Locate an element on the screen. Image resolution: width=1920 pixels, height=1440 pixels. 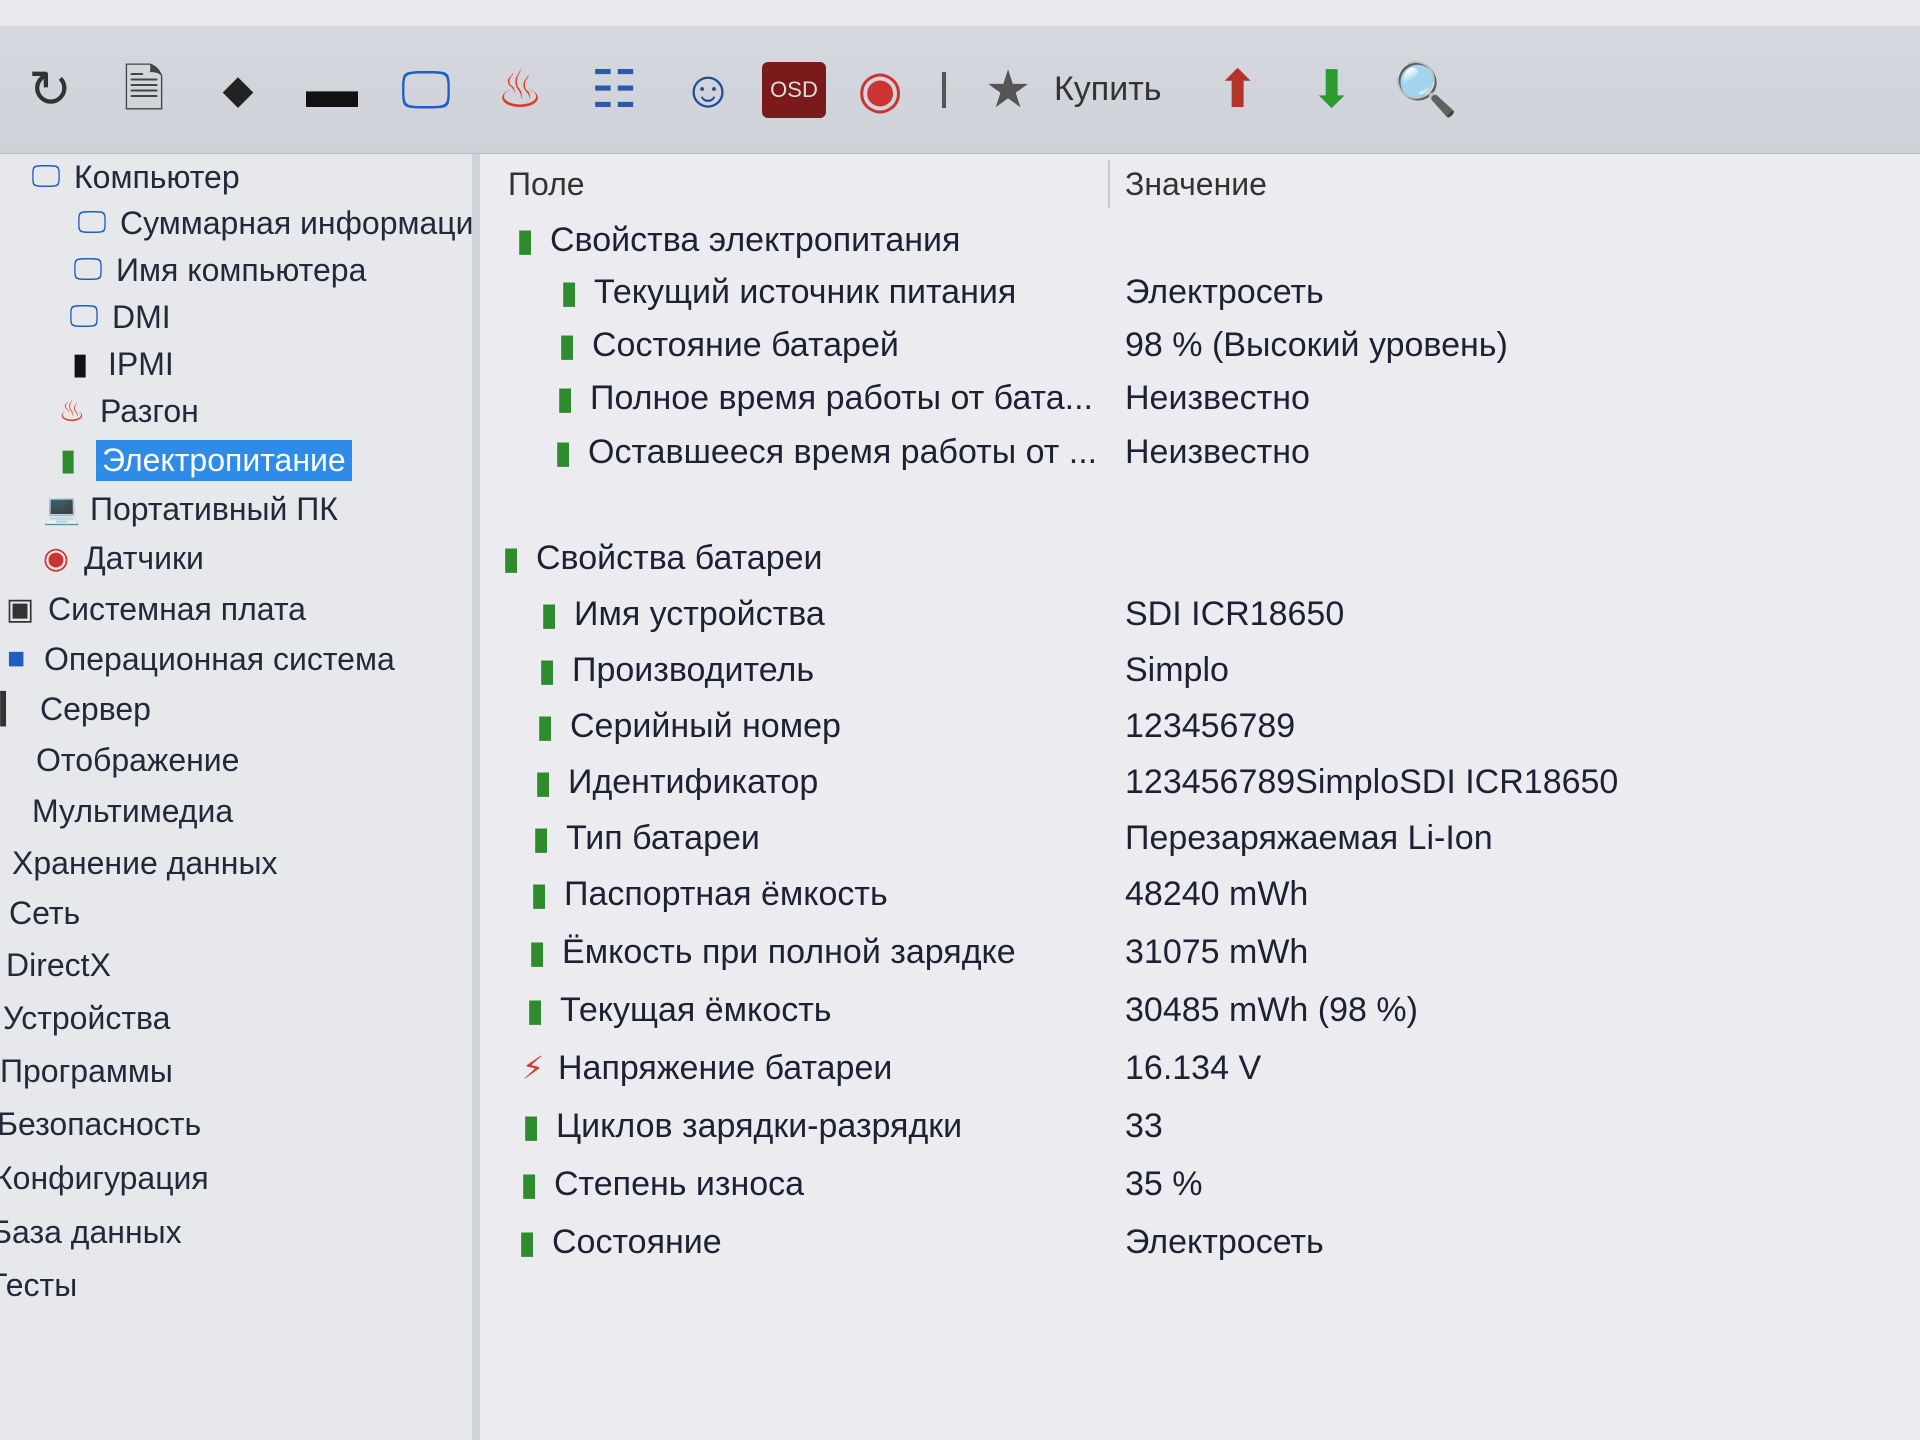
windows-icon: ■ is located at coordinates (16, 658).